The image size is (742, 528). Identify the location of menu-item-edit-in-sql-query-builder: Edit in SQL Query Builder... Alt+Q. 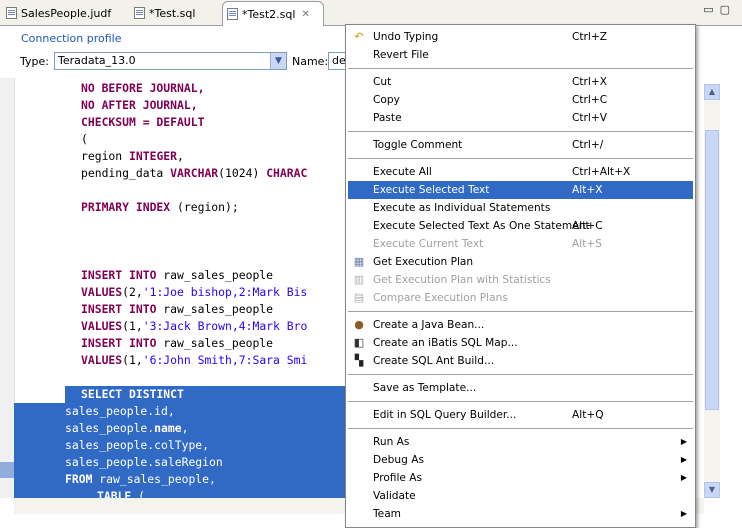
(520, 415).